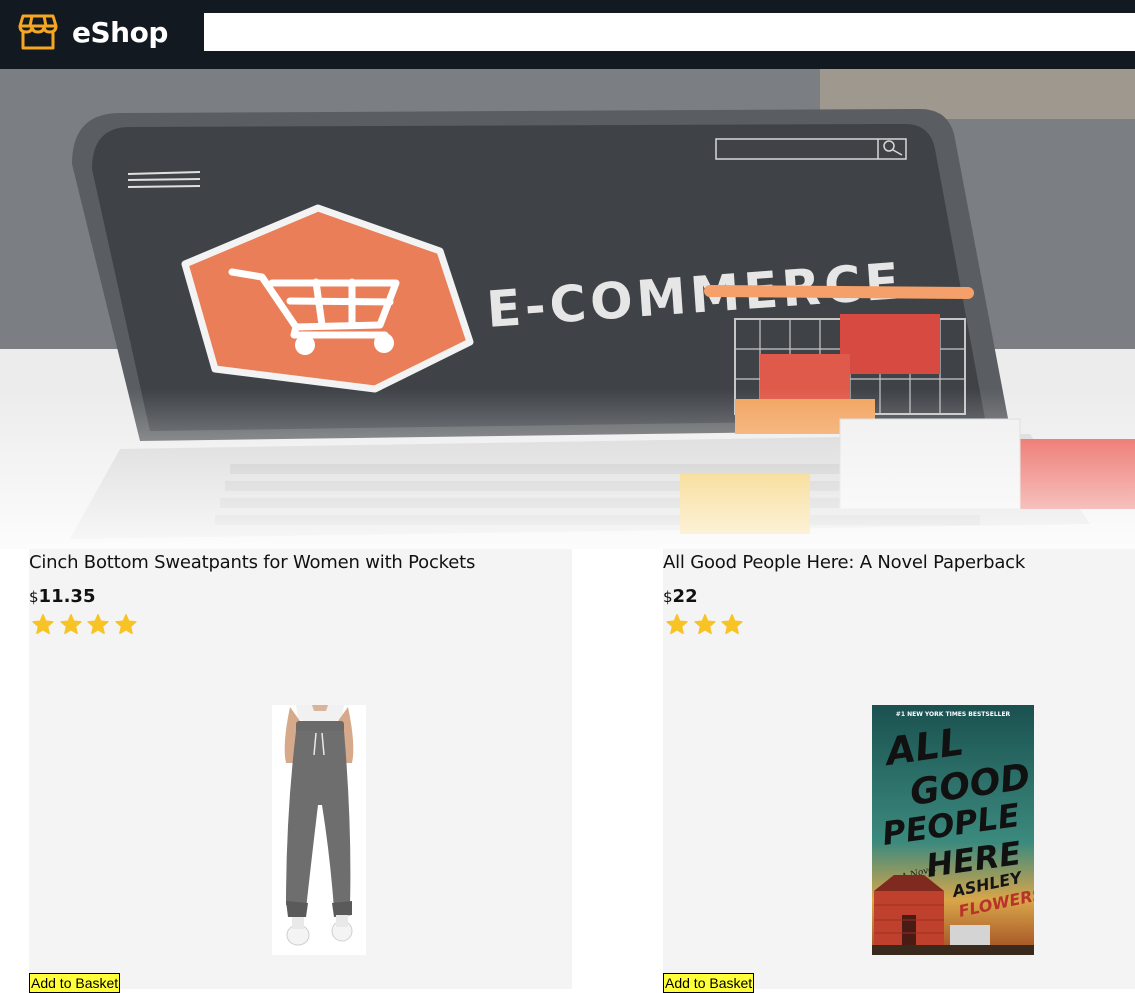 The width and height of the screenshot is (1135, 993). Describe the element at coordinates (67, 596) in the screenshot. I see `price-amount: 11.35` at that location.